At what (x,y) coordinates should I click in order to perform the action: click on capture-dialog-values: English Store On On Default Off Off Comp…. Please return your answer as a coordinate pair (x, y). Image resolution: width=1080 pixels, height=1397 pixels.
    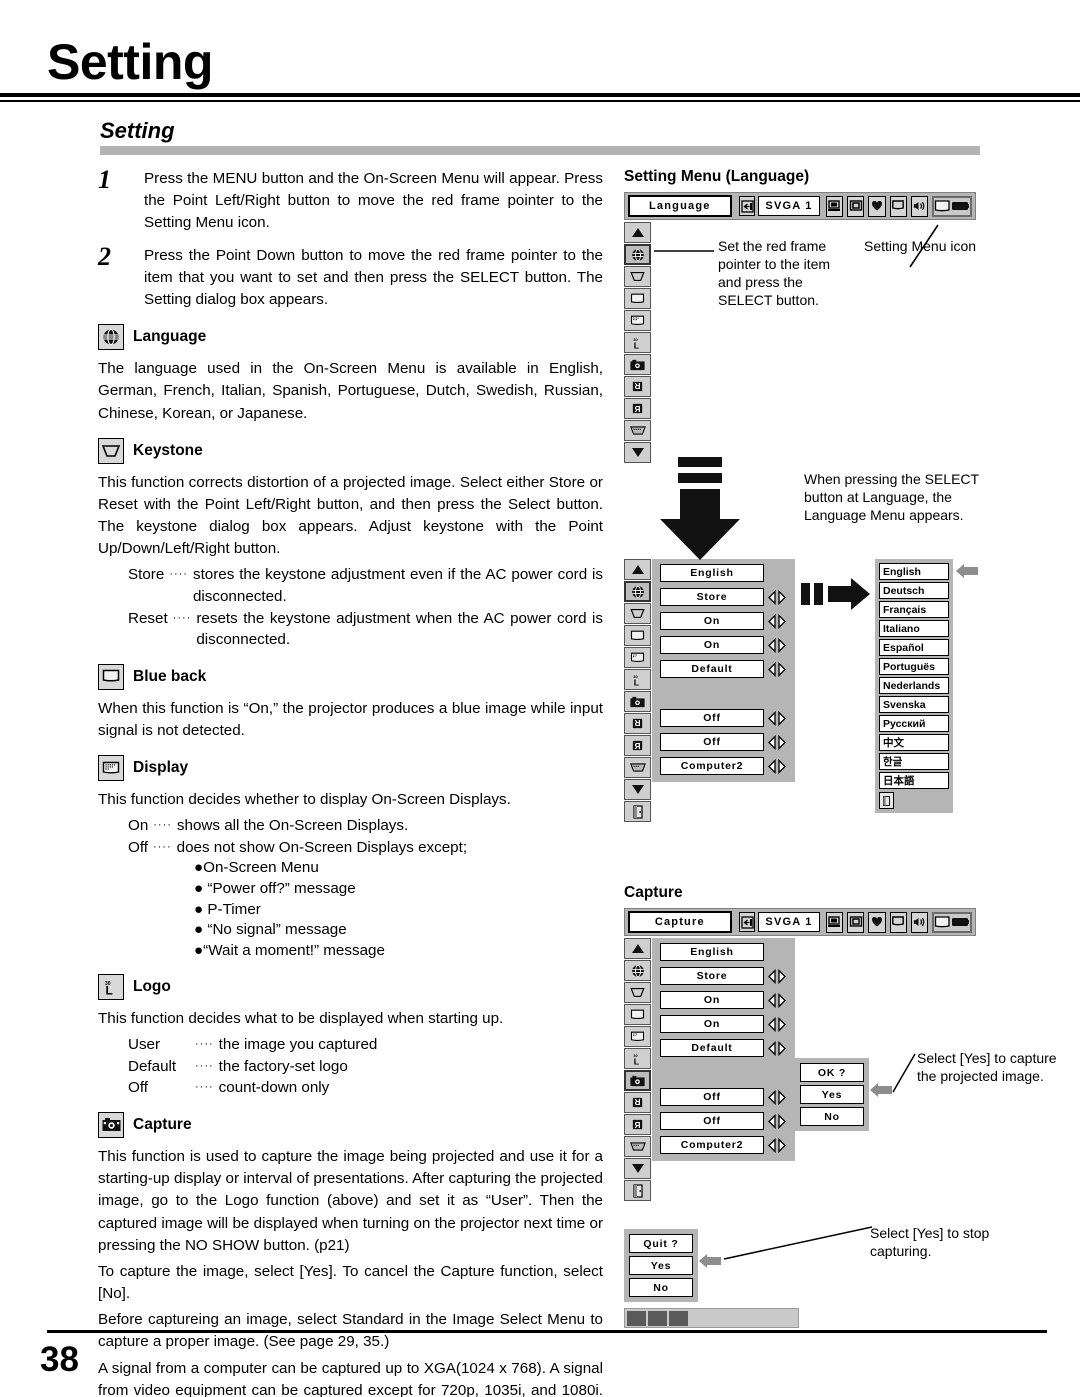
    Looking at the image, I should click on (723, 1049).